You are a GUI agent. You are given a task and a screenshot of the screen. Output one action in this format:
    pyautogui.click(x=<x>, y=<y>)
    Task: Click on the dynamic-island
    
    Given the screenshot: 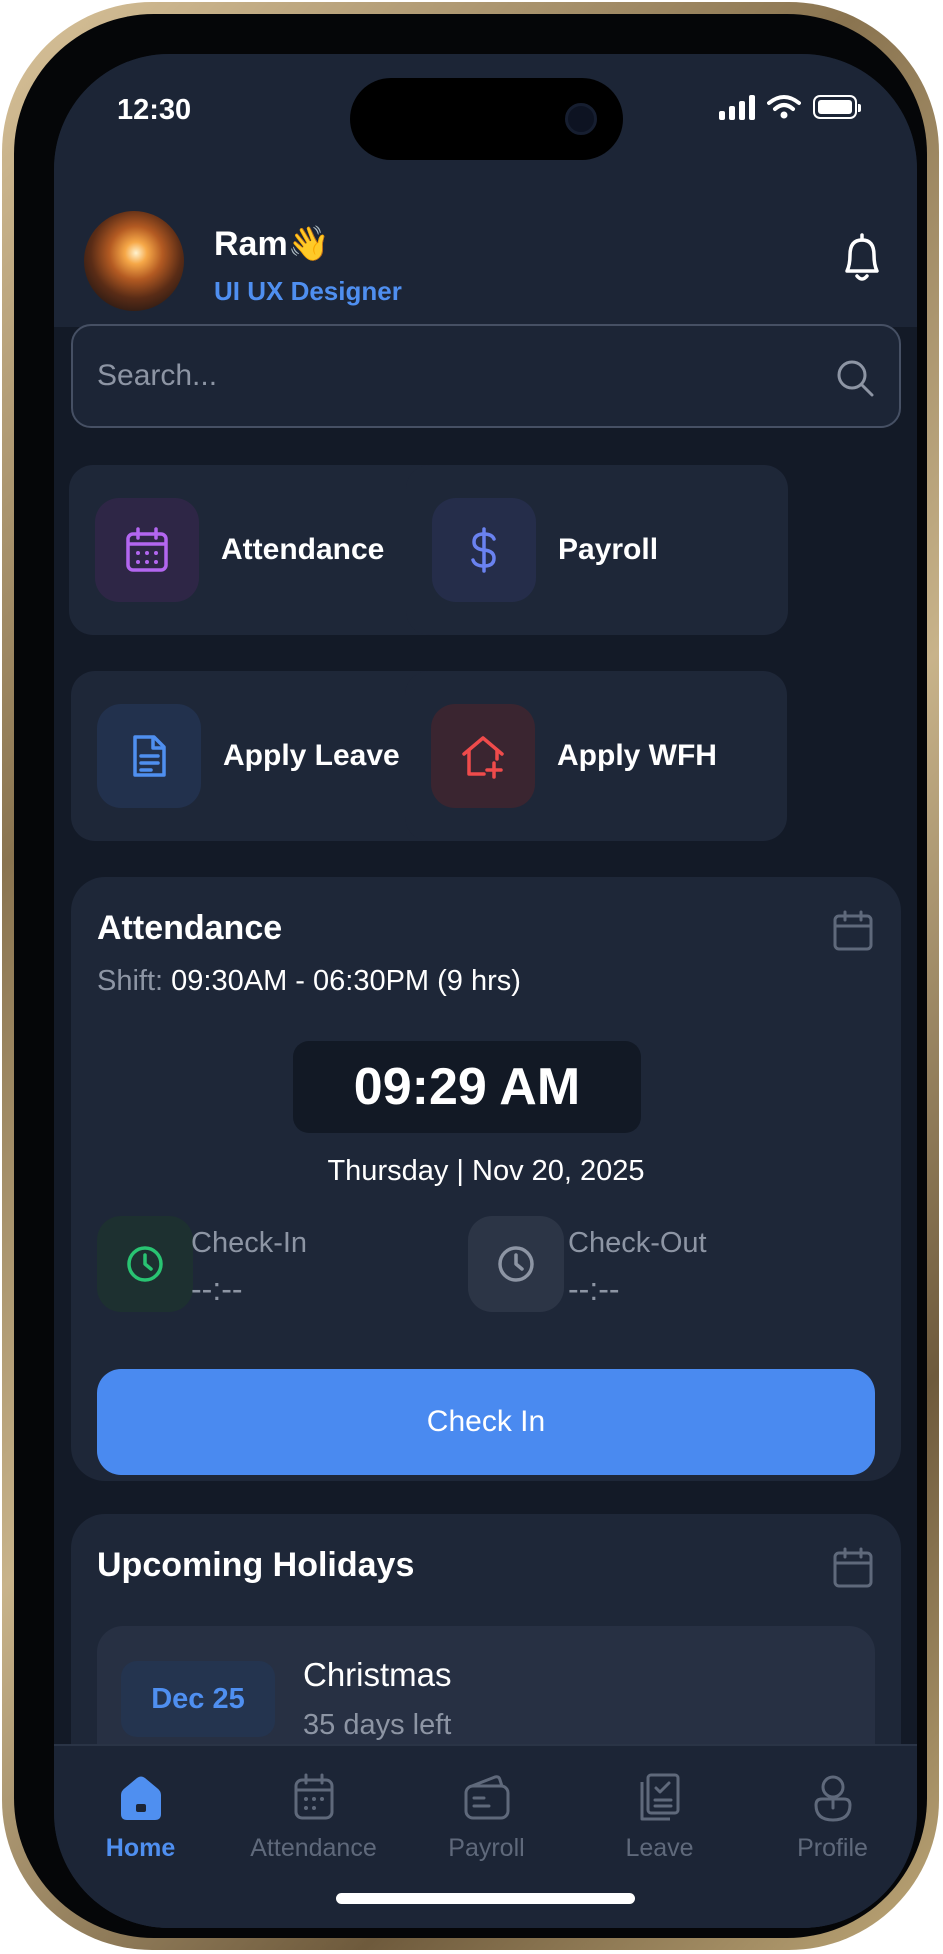 What is the action you would take?
    pyautogui.click(x=486, y=119)
    